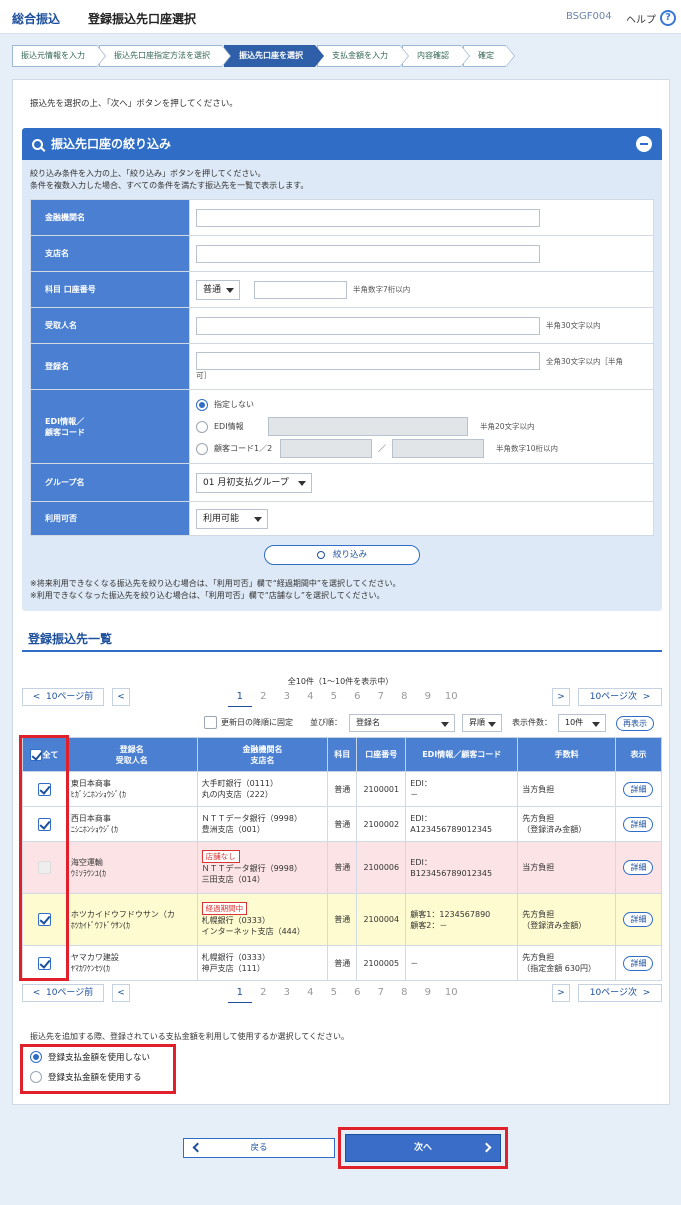  Describe the element at coordinates (368, 217) in the screenshot. I see `bank-name-input` at that location.